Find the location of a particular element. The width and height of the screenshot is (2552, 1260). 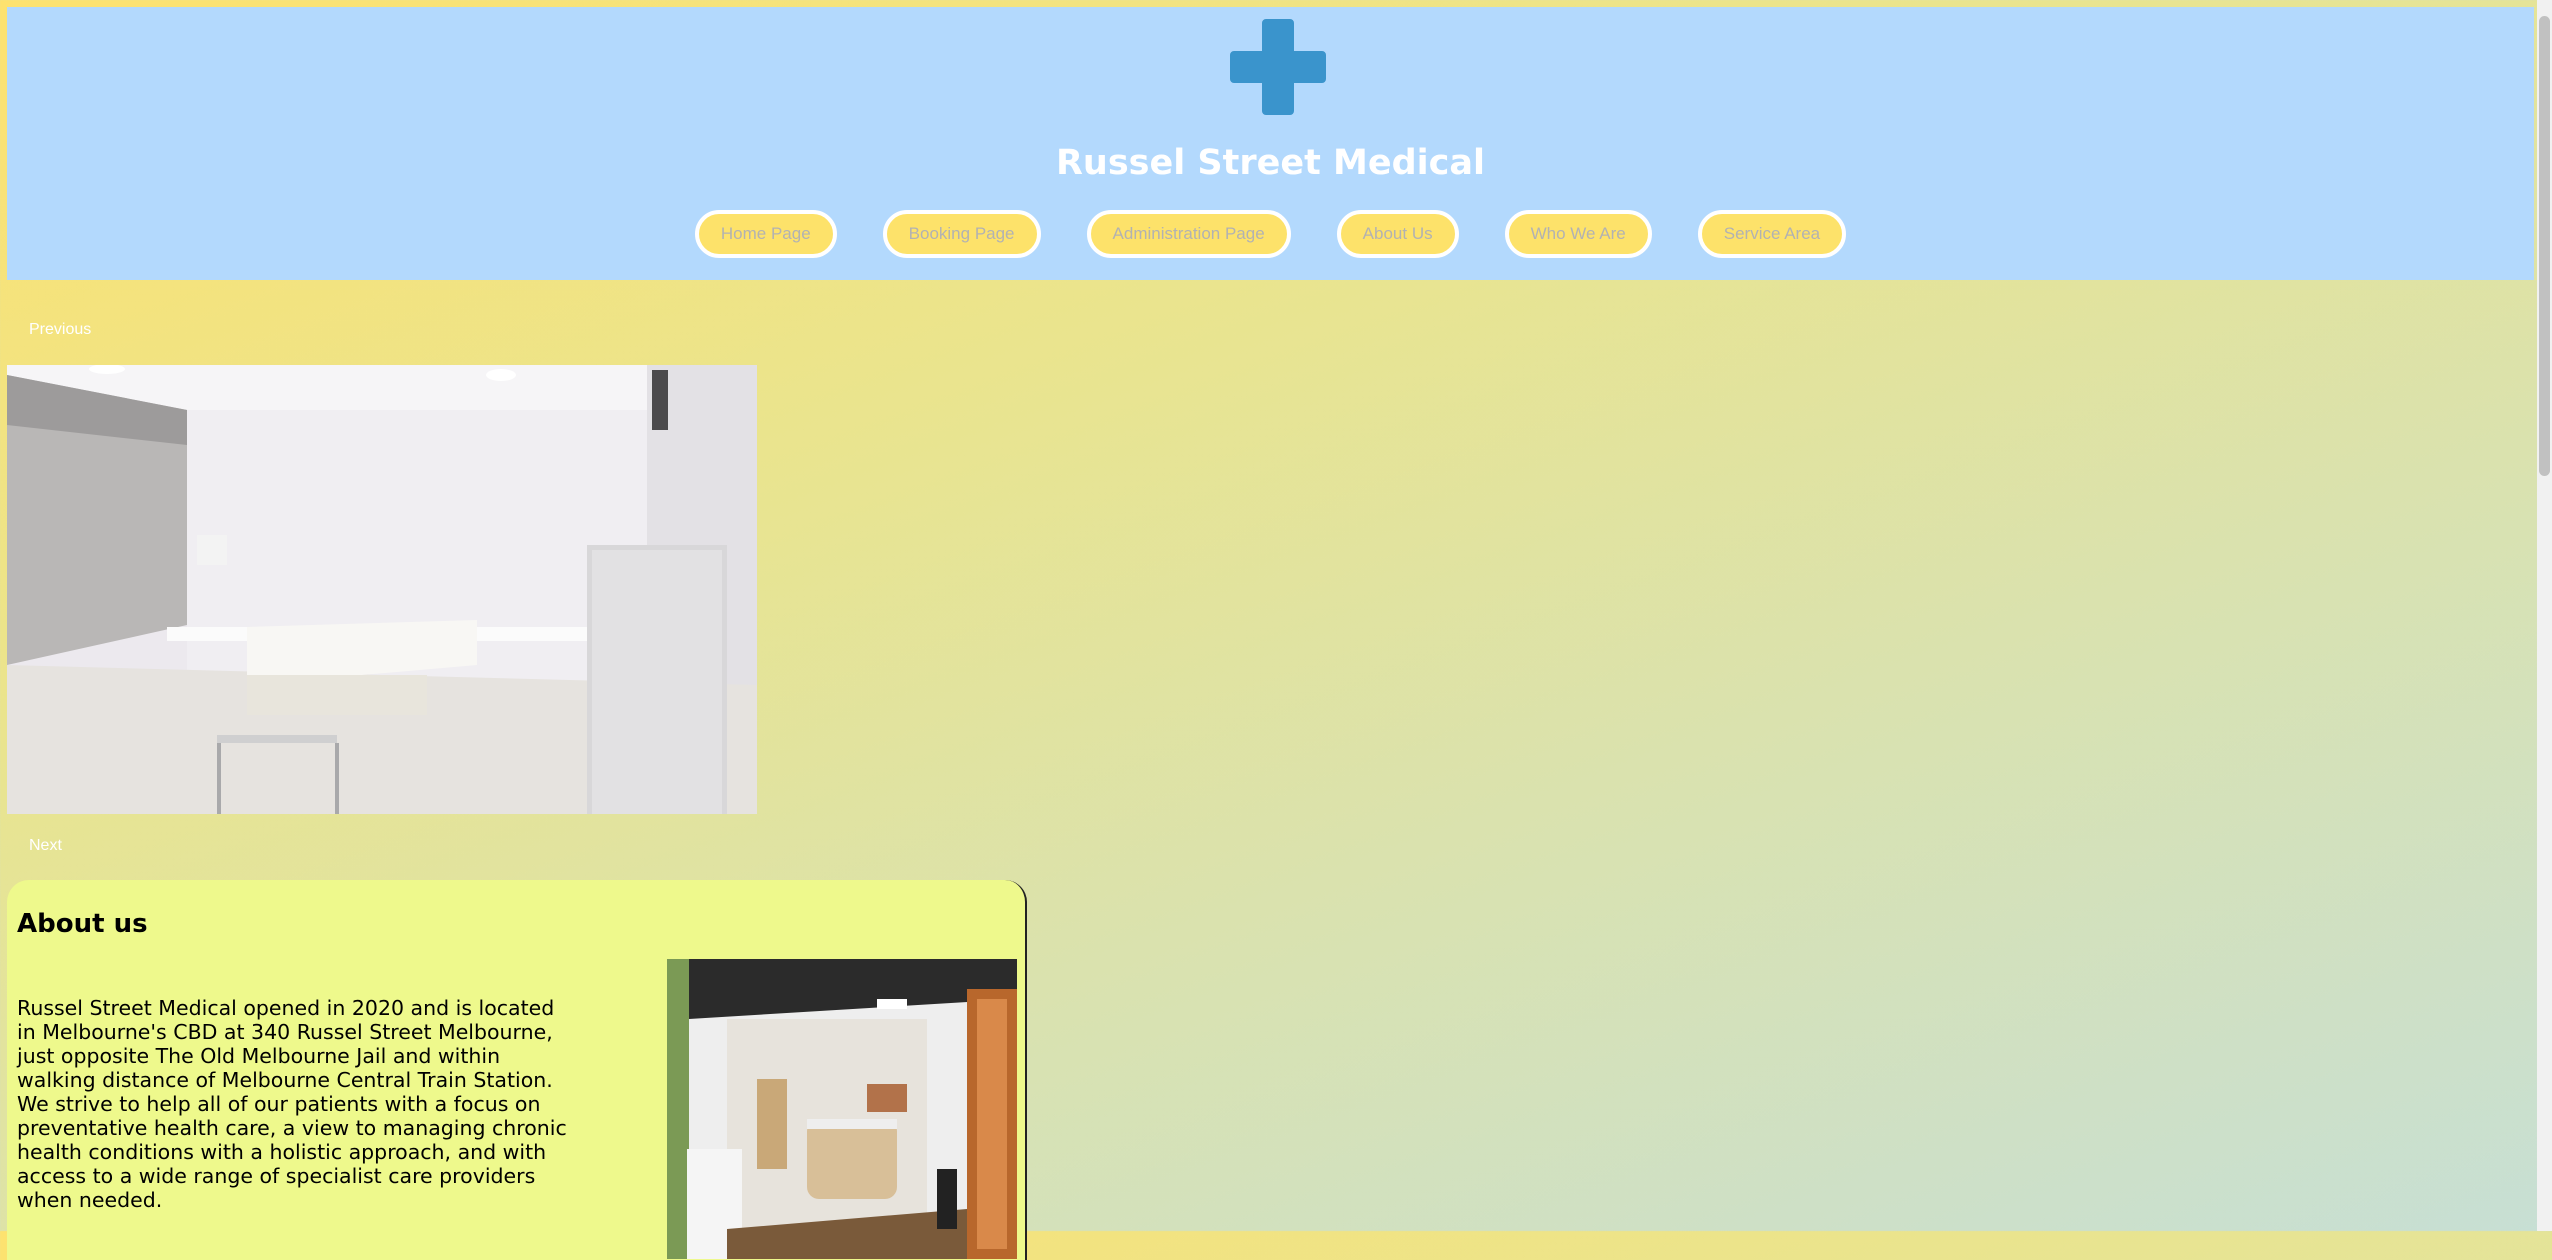

about-us-image is located at coordinates (842, 1109).